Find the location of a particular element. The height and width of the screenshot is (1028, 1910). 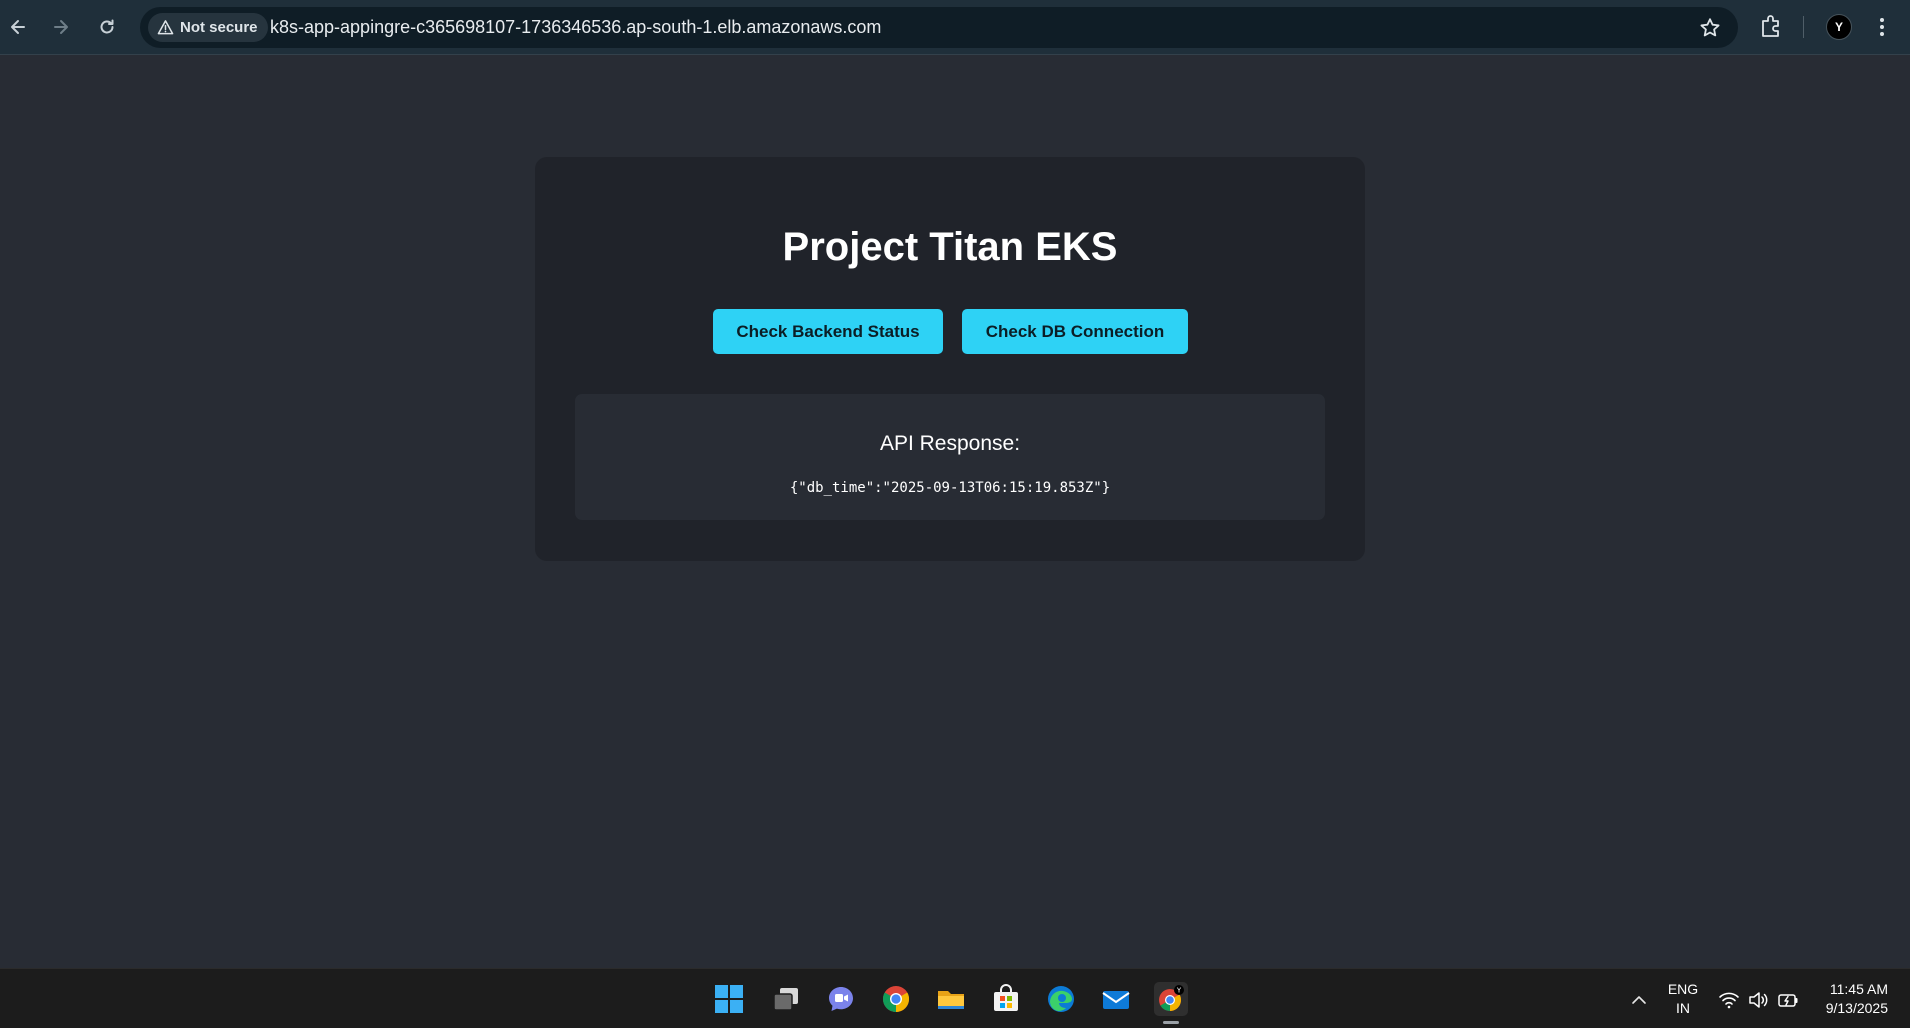

arrow-left-icon is located at coordinates (18, 27).